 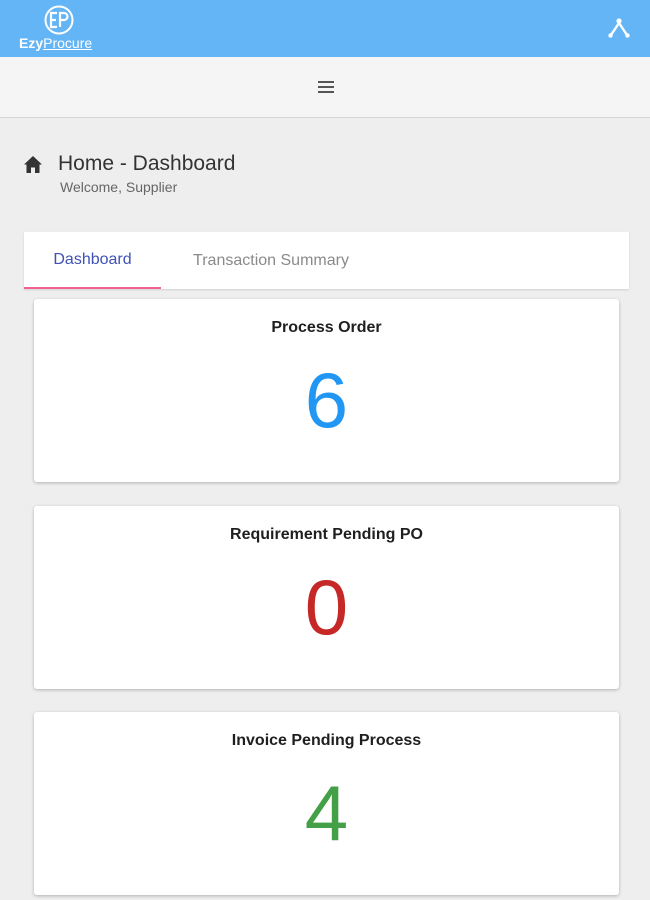 I want to click on tab-transaction-summary: Transaction Summary, so click(x=271, y=260).